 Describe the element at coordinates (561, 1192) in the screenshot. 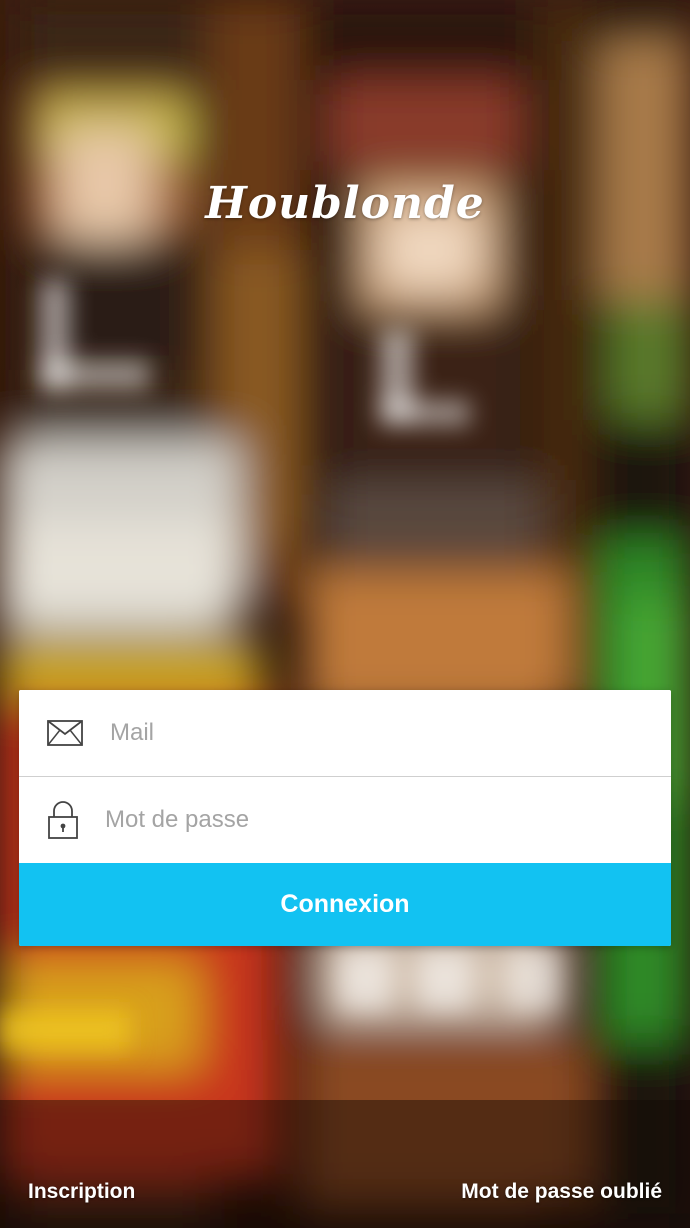

I see `forgot-password-link: Mot de passe oublié` at that location.